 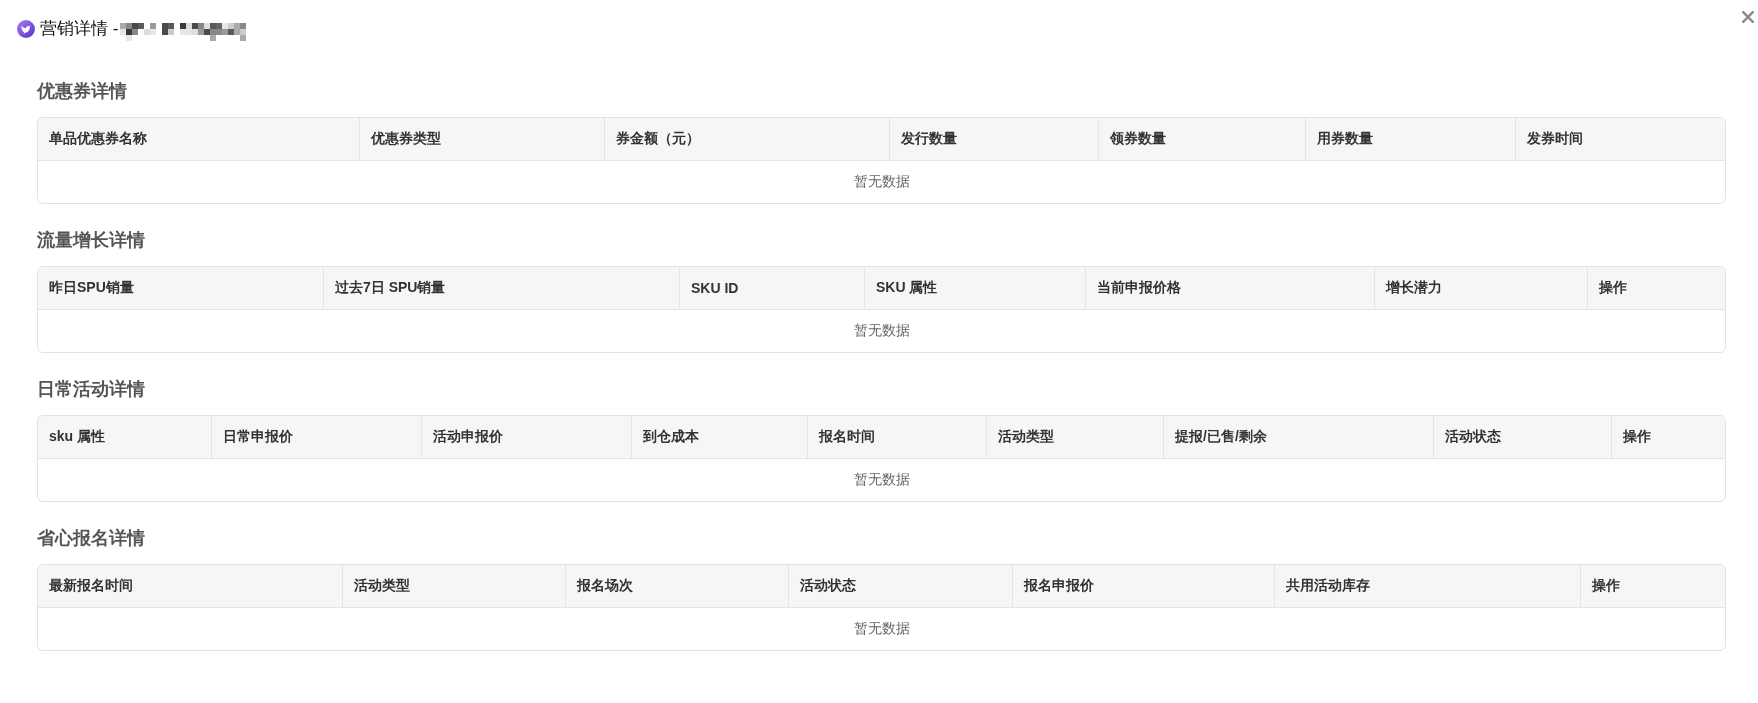 I want to click on column-header: 报名申报价, so click(x=1144, y=586).